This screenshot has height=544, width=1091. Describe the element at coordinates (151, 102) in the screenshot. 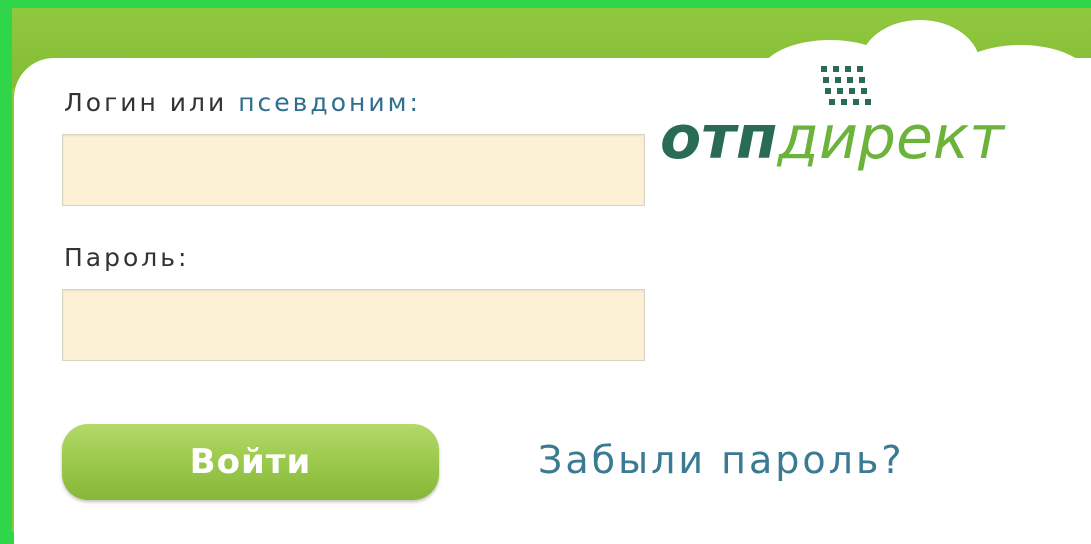

I see `login-label-text: Логин или` at that location.